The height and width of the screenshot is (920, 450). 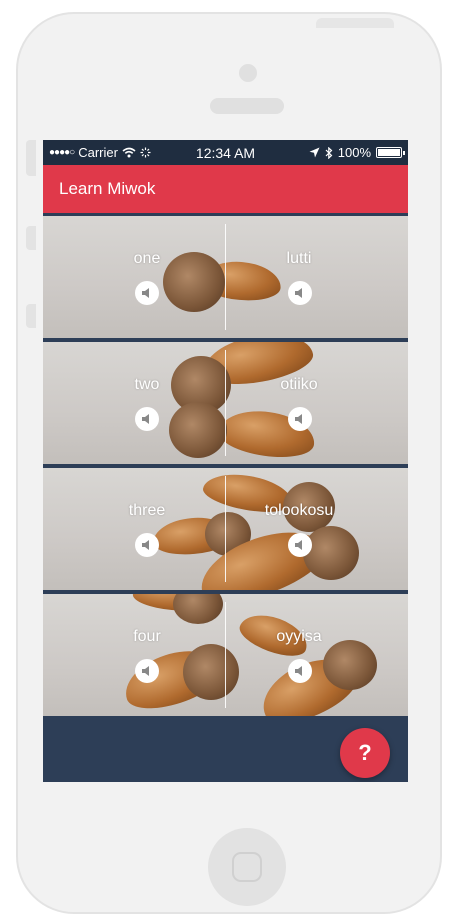 What do you see at coordinates (31, 316) in the screenshot?
I see `volume-down-button` at bounding box center [31, 316].